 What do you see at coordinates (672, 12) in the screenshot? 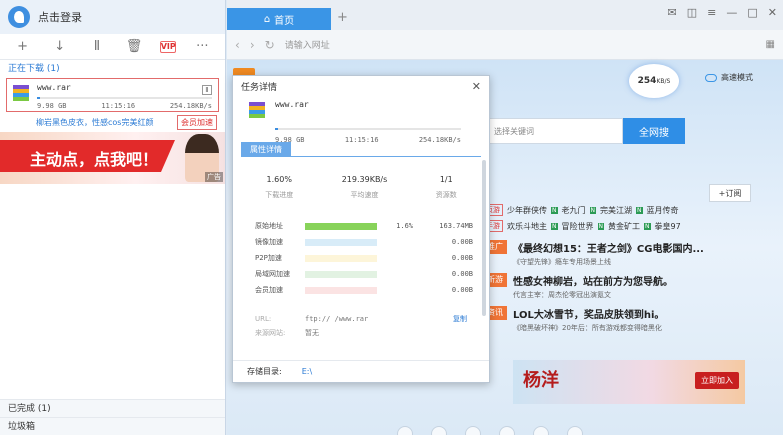
I see `mail-icon: ✉` at bounding box center [672, 12].